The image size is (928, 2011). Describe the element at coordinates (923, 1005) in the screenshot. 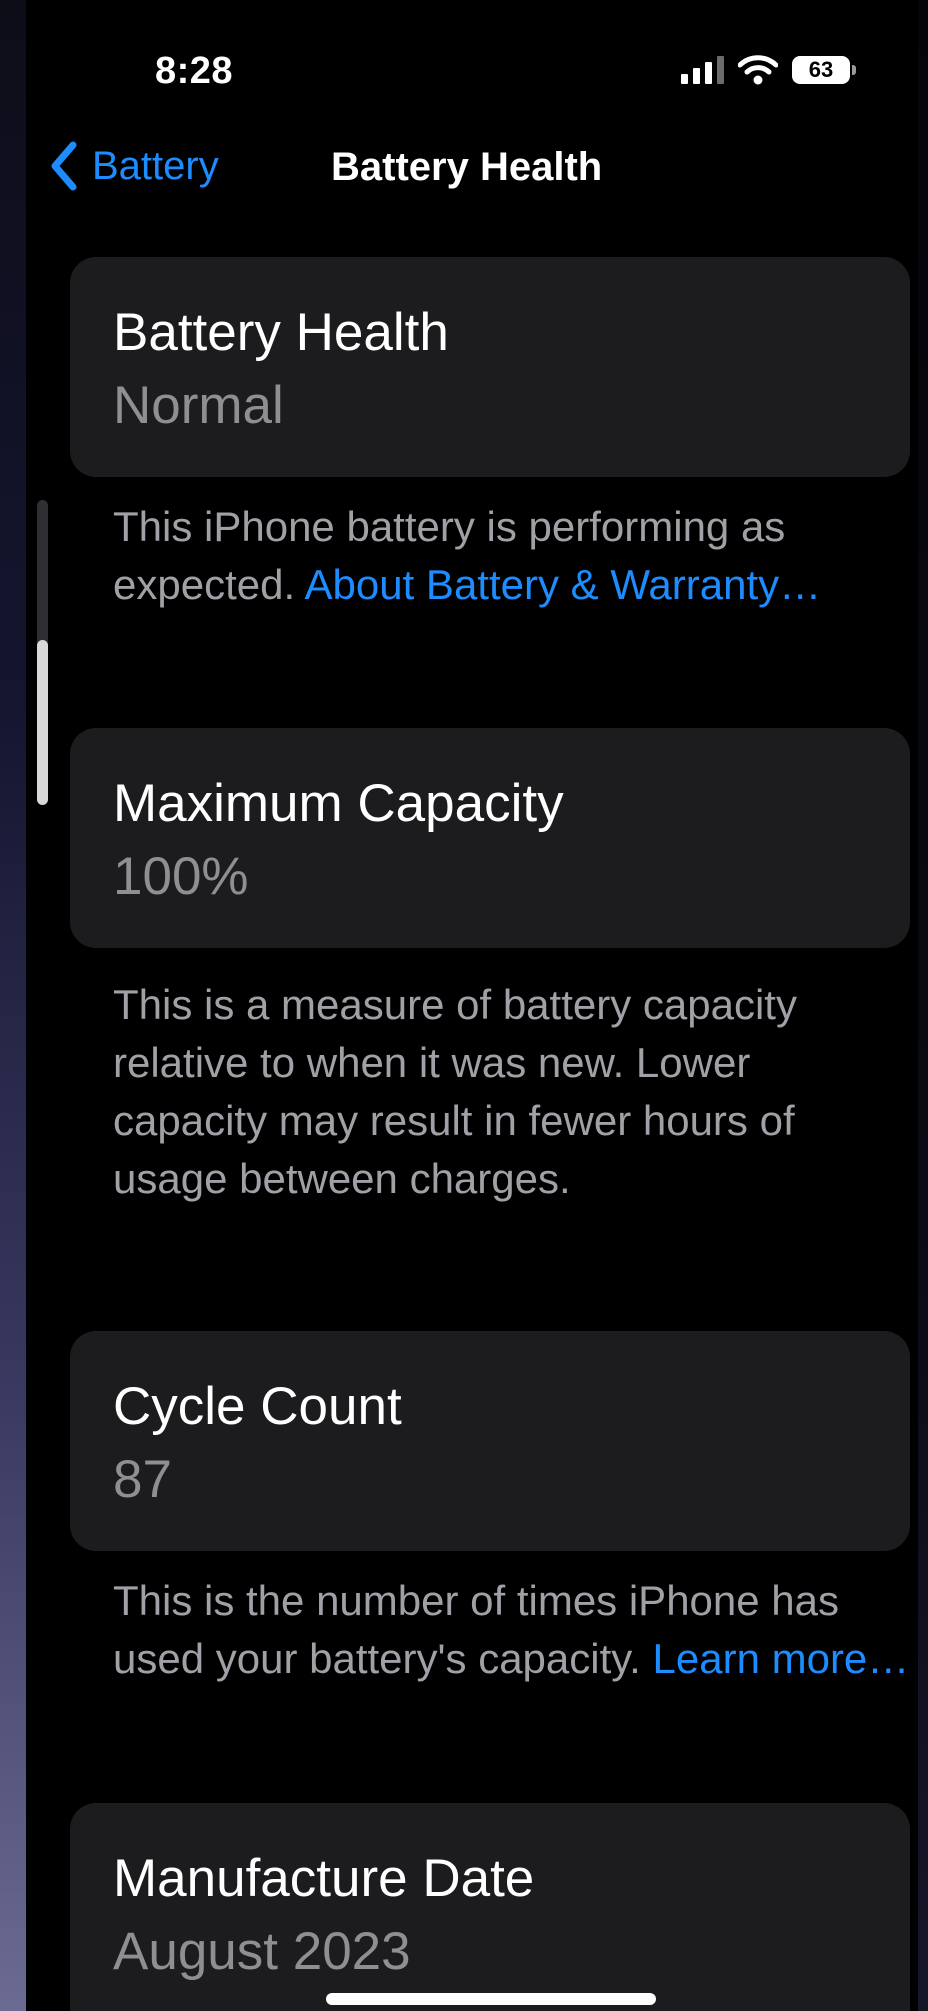

I see `device-edge` at that location.